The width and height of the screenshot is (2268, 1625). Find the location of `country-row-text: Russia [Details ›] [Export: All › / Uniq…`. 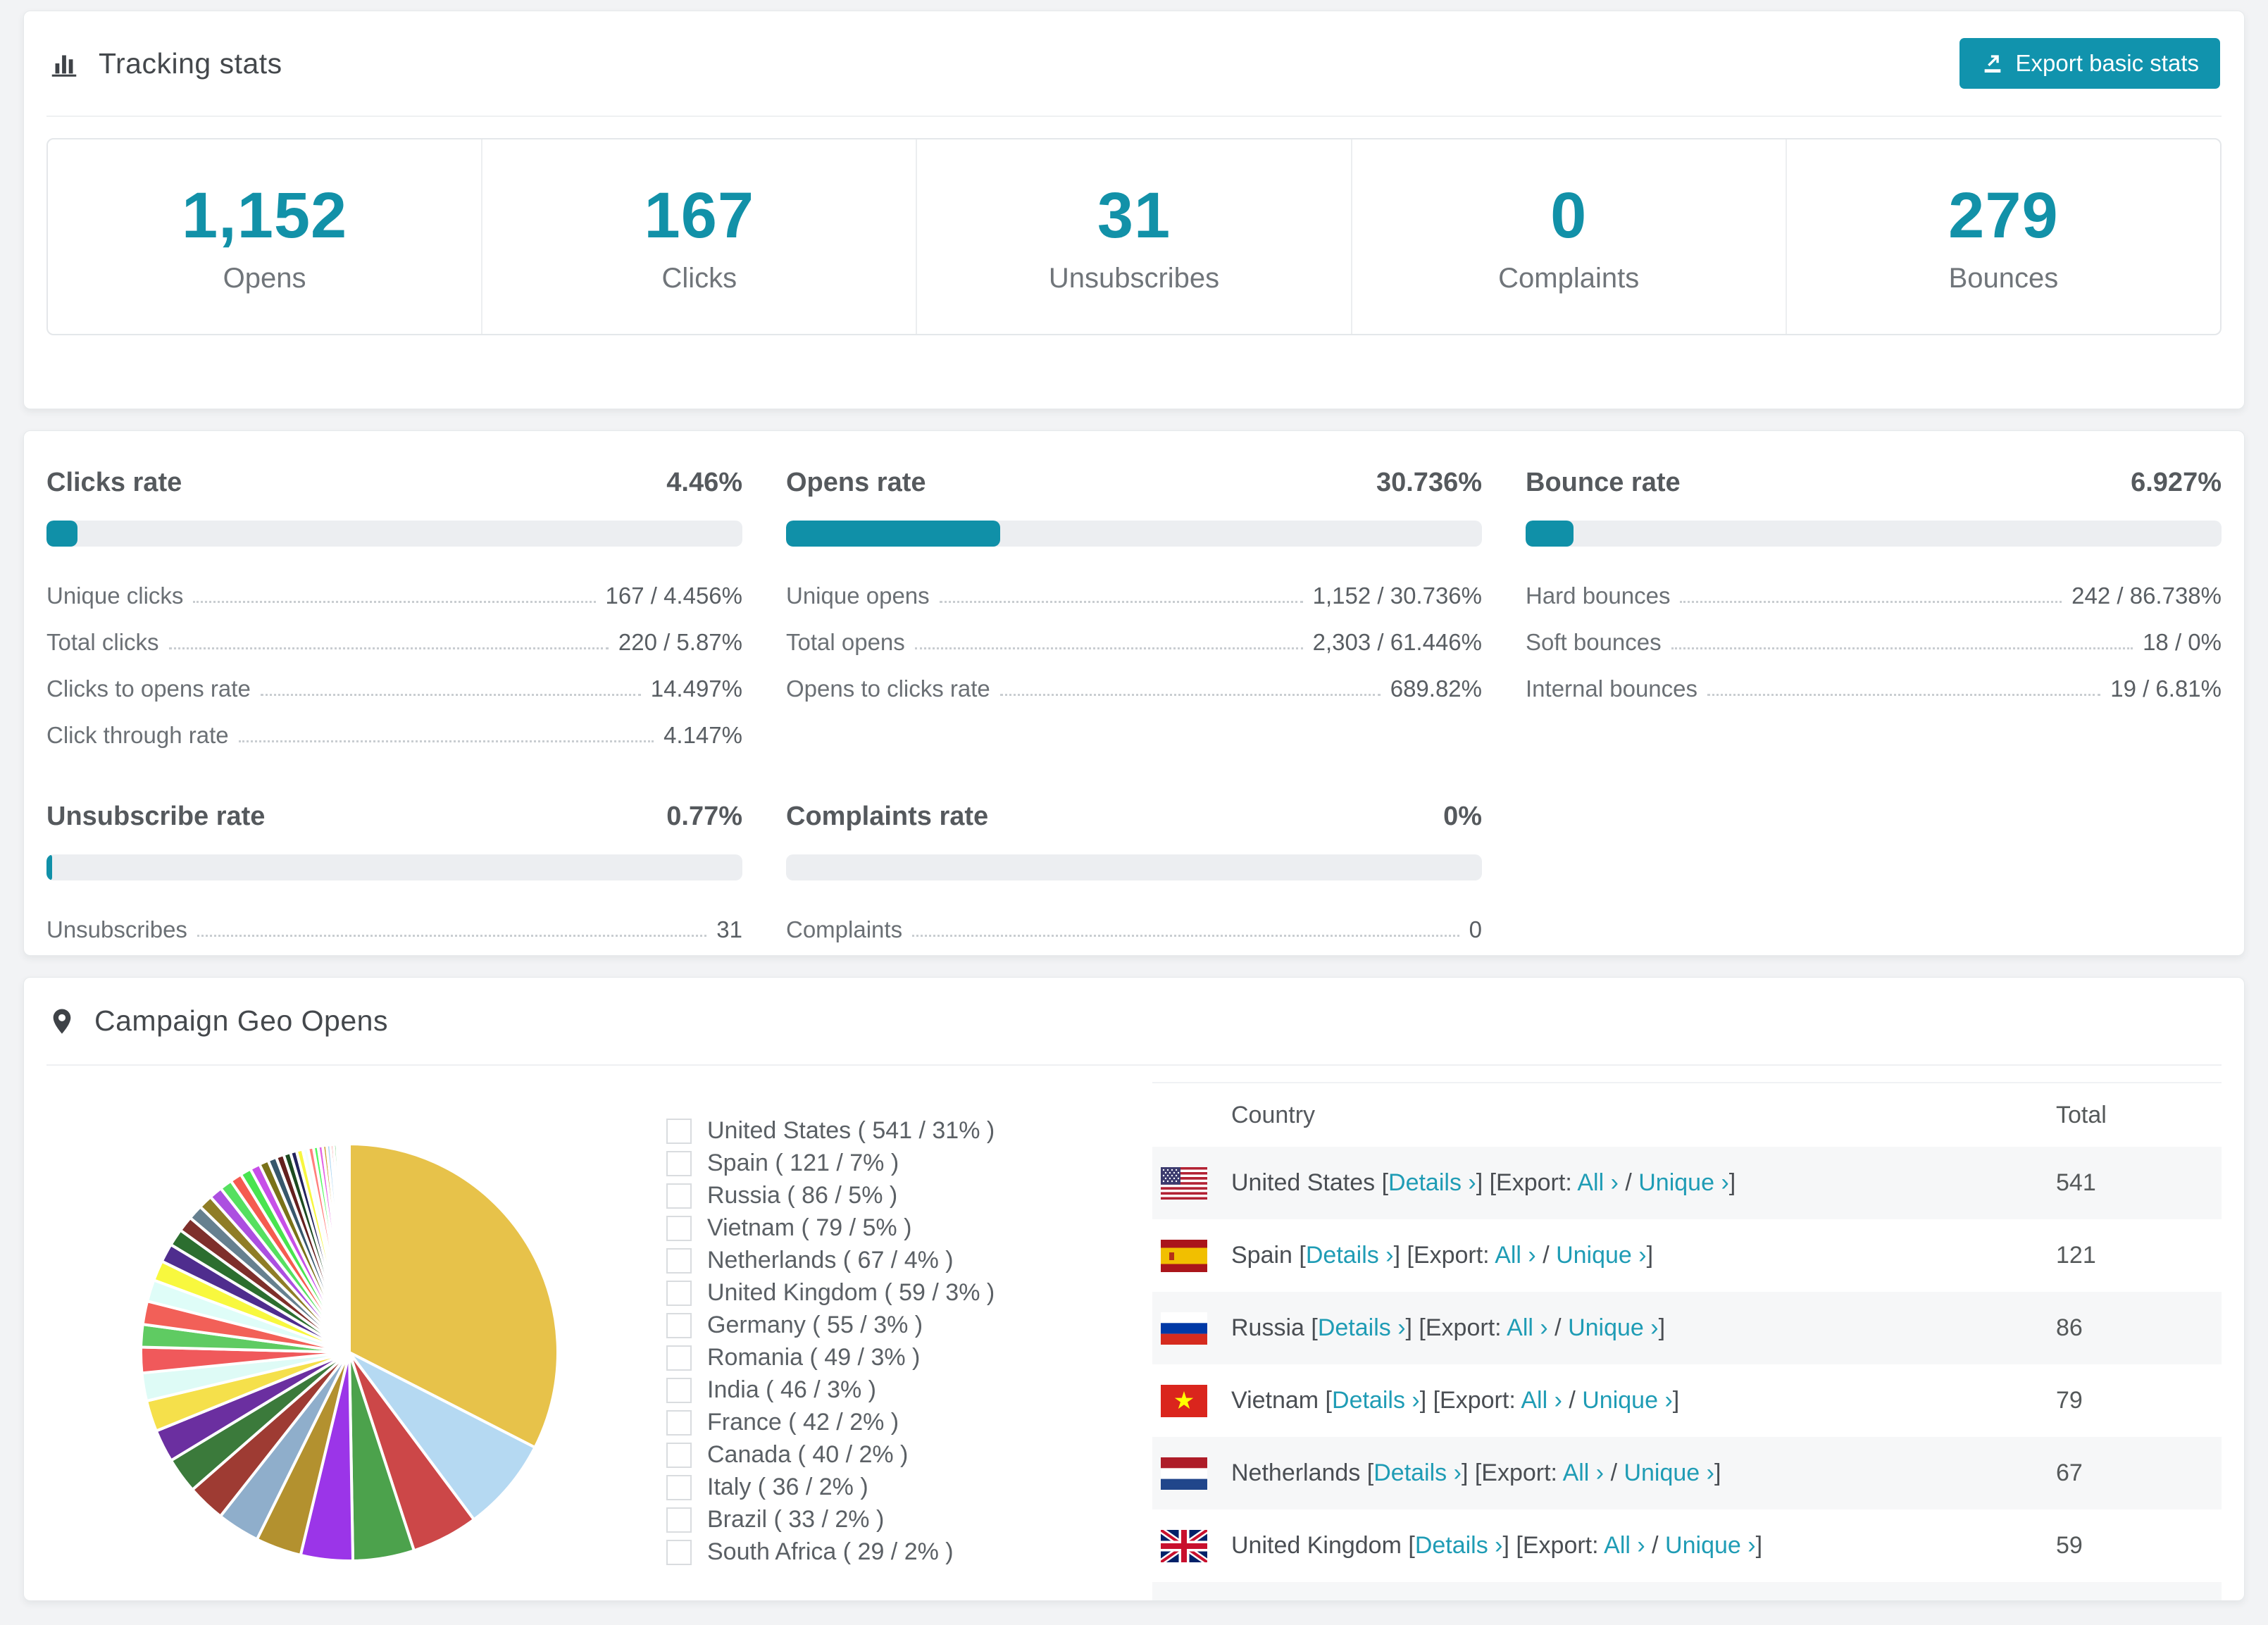

country-row-text: Russia [Details ›] [Export: All › / Uniq… is located at coordinates (1448, 1328).